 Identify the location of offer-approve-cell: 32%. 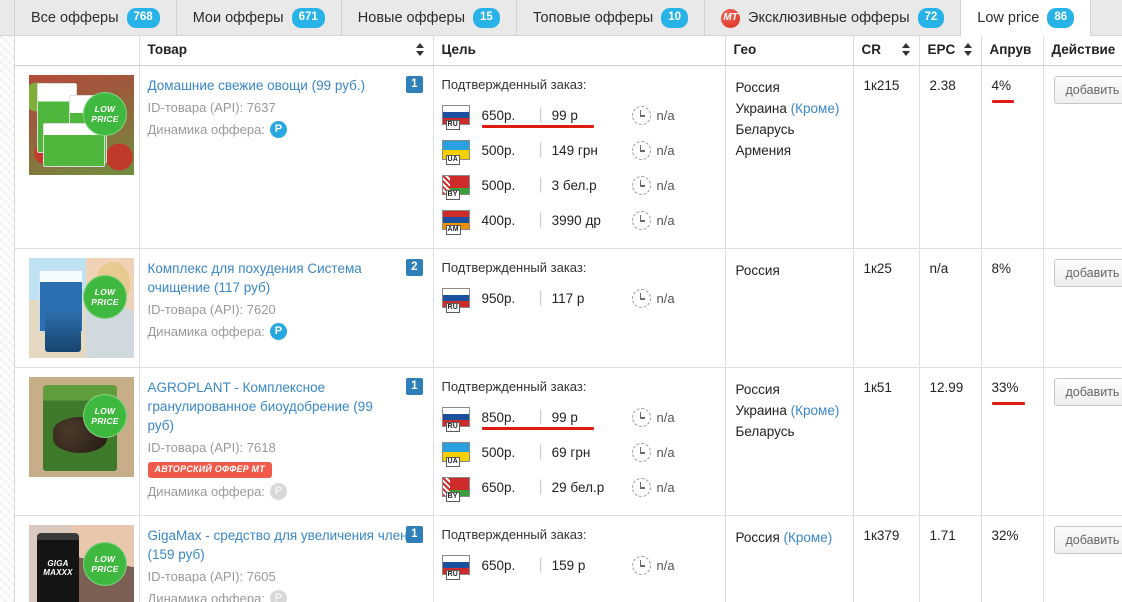
(1012, 558).